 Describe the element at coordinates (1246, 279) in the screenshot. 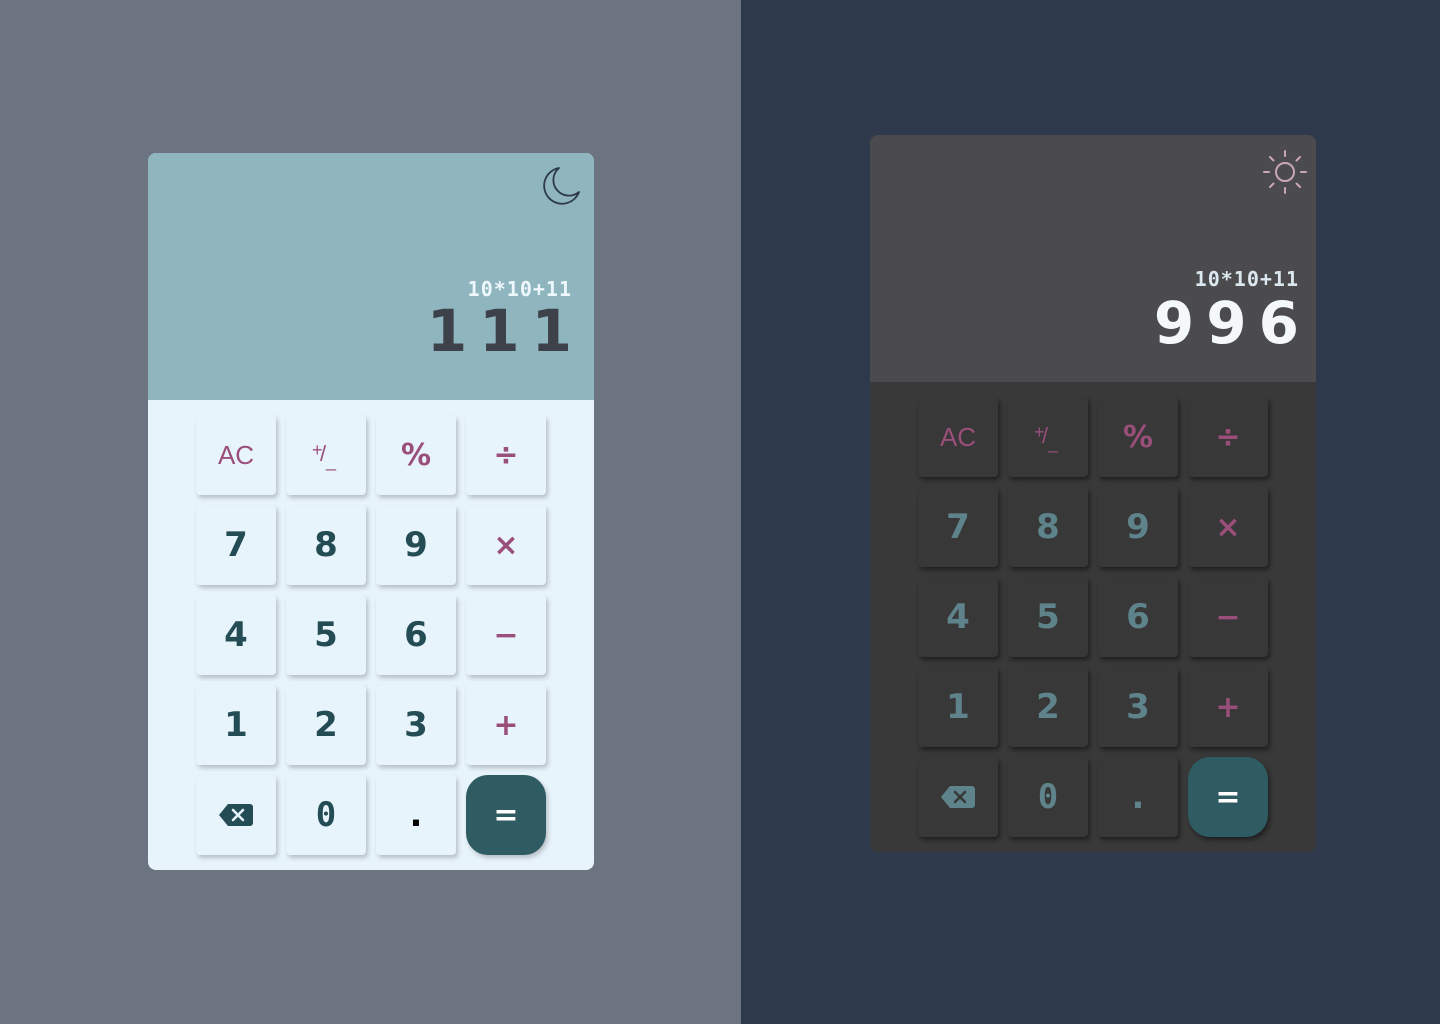

I see `expression-display: 10*10+11` at that location.